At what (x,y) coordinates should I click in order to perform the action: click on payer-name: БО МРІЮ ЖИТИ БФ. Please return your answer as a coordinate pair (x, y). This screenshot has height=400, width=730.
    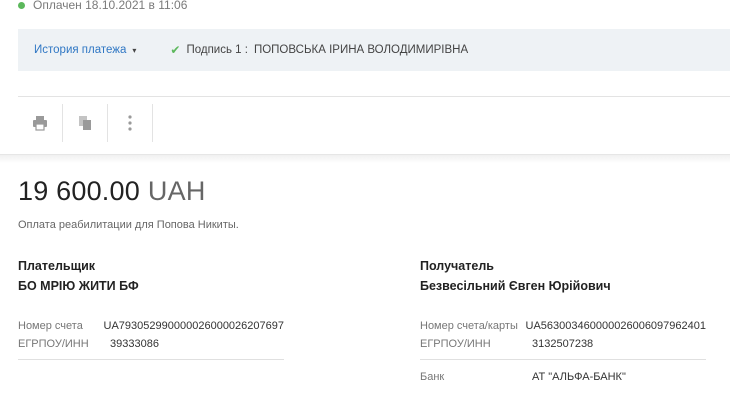
    Looking at the image, I should click on (78, 286).